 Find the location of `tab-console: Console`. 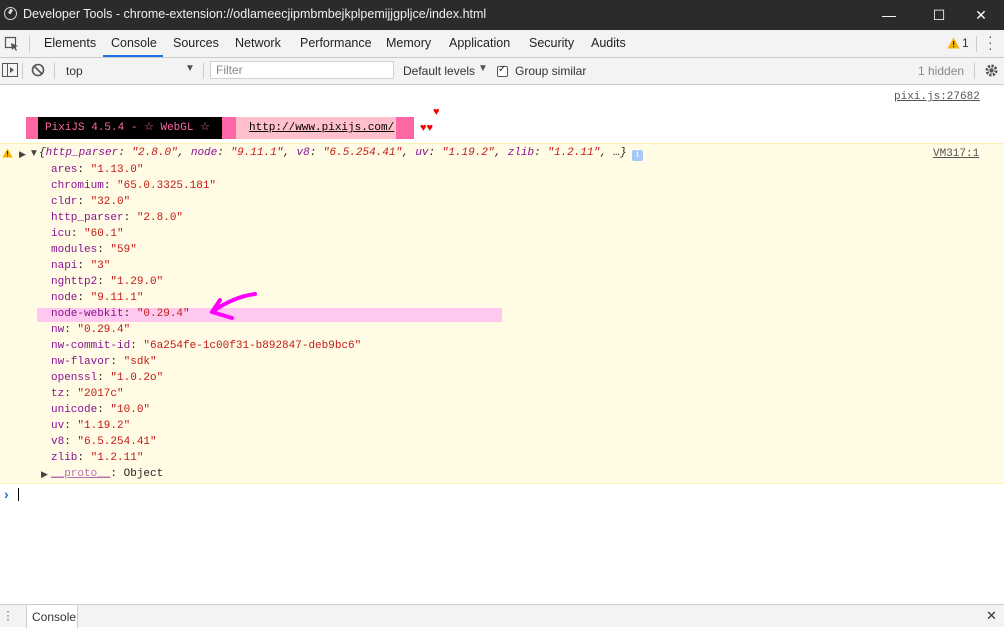

tab-console: Console is located at coordinates (134, 43).